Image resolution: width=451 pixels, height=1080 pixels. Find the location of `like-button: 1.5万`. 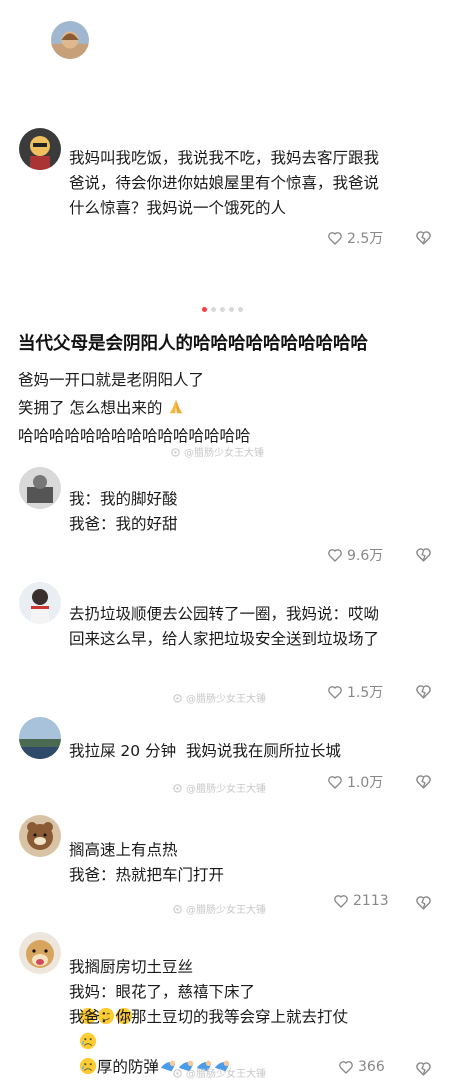

like-button: 1.5万 is located at coordinates (355, 692).